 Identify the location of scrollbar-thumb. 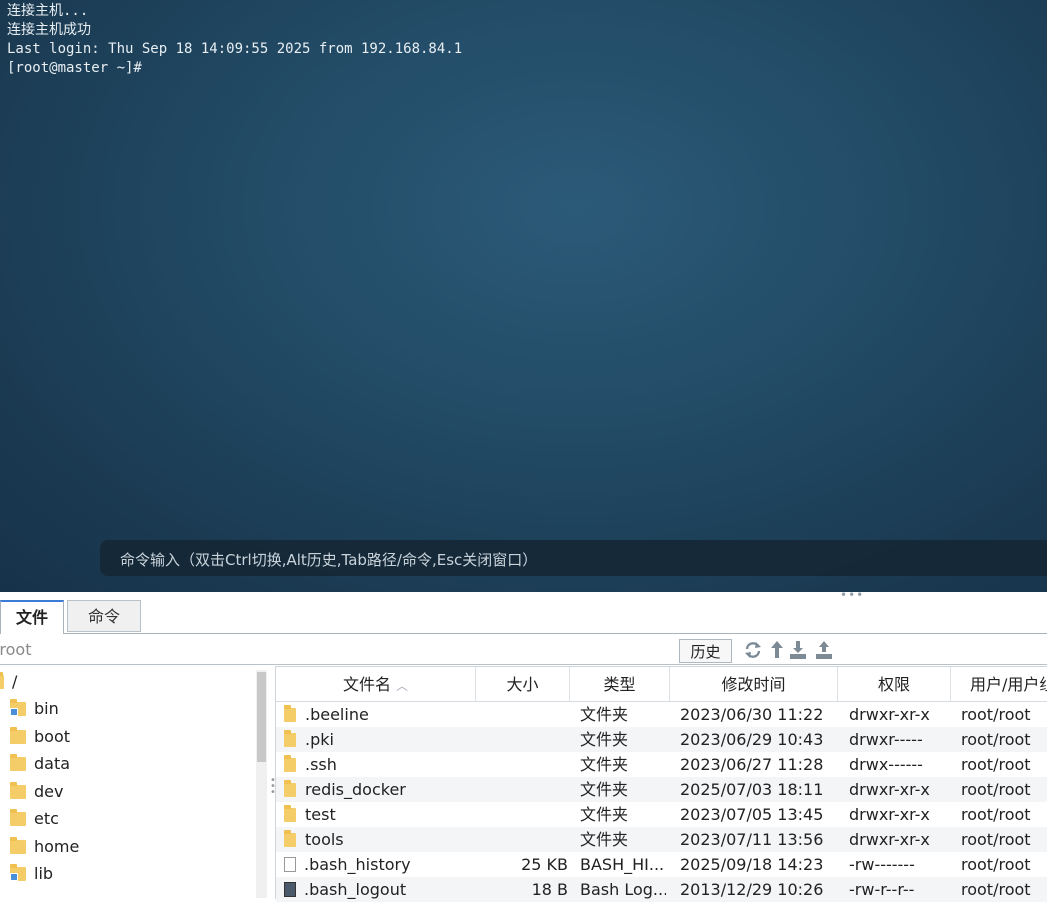
(261, 717).